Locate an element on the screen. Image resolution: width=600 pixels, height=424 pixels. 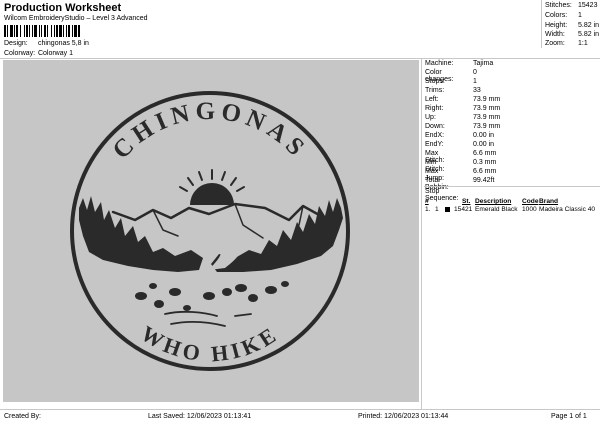
colorway-row: Colorway: Colorway 1 is located at coordinates (38, 53).